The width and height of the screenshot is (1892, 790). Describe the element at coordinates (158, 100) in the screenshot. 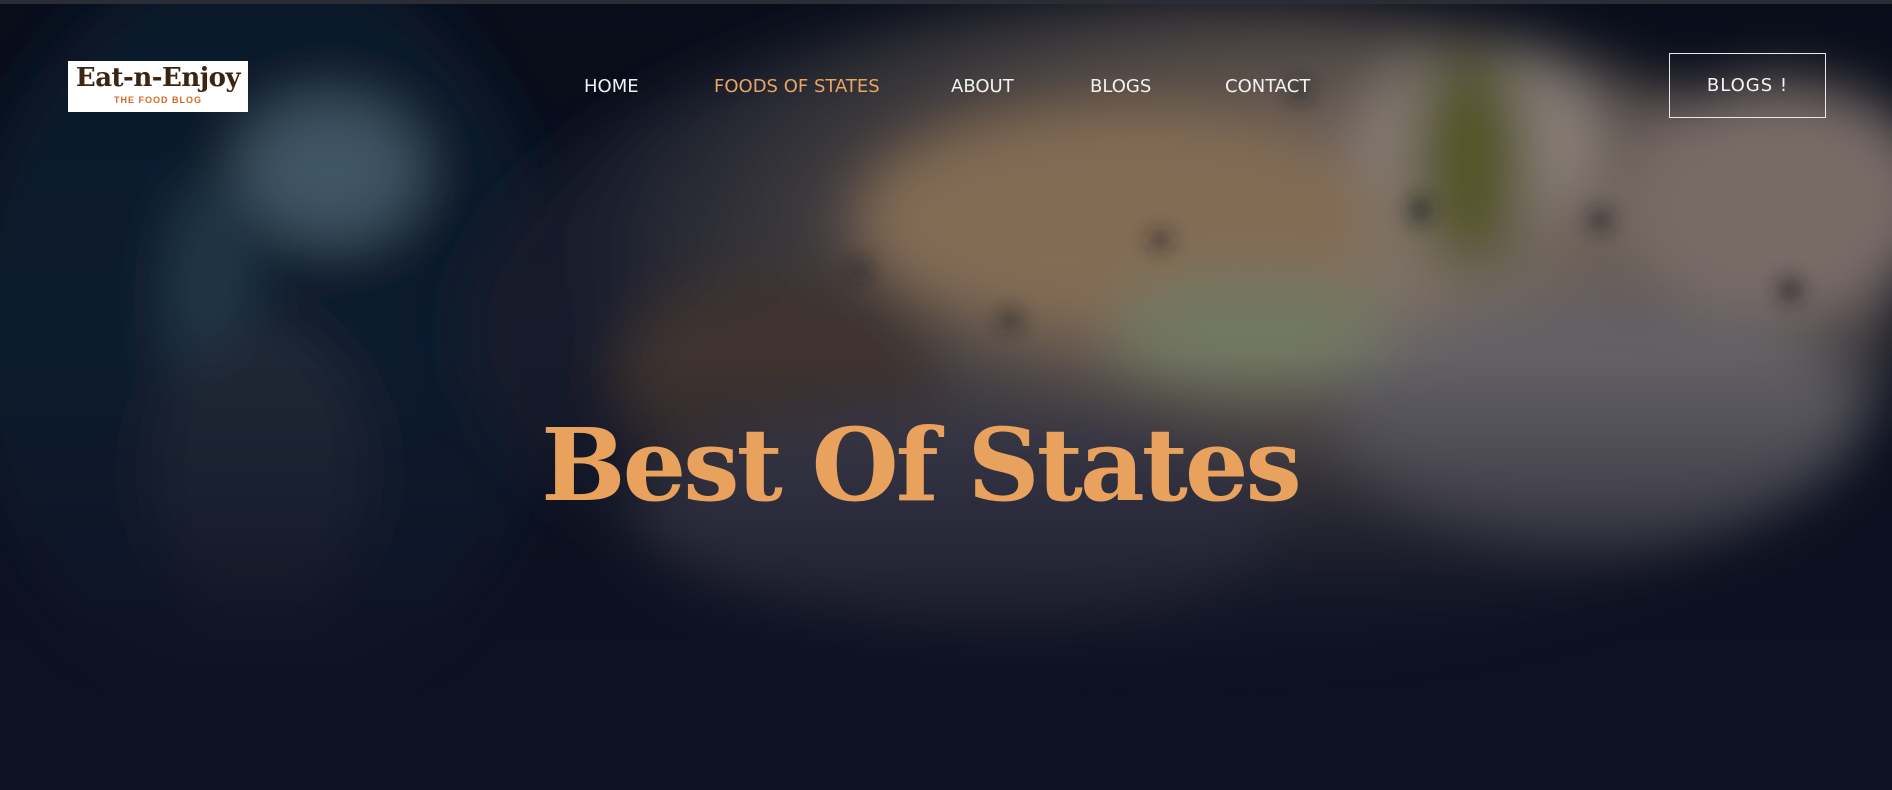

I see `logo-subtitle: THE FOOD BLOG` at that location.